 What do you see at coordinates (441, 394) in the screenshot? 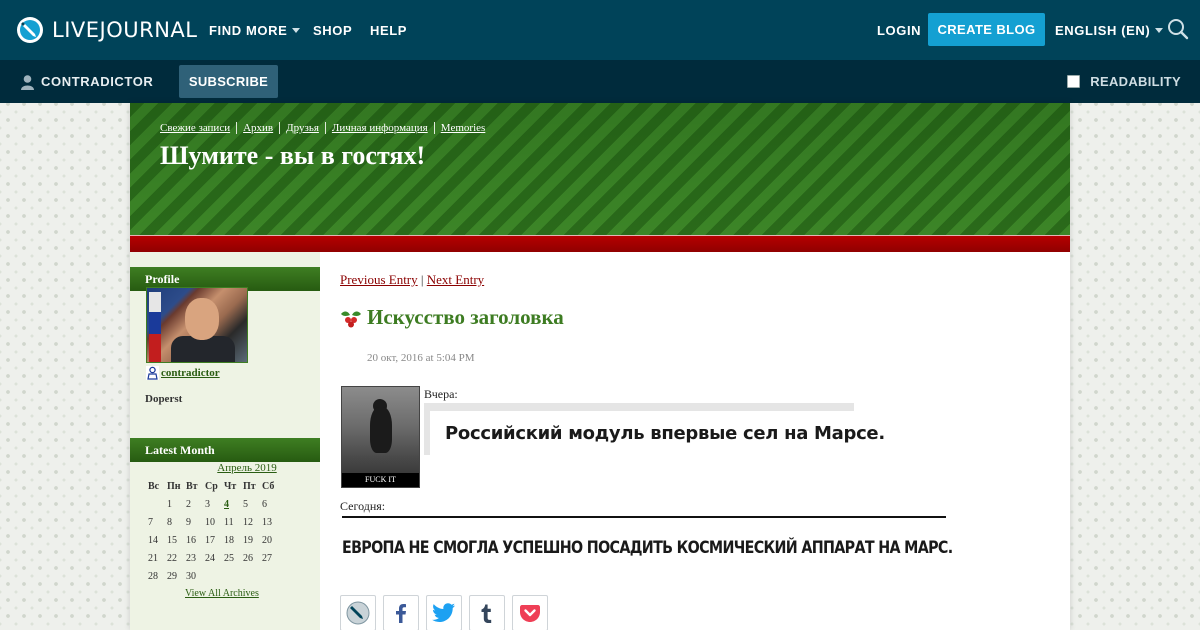
I see `yesterday-label: Вчера:` at bounding box center [441, 394].